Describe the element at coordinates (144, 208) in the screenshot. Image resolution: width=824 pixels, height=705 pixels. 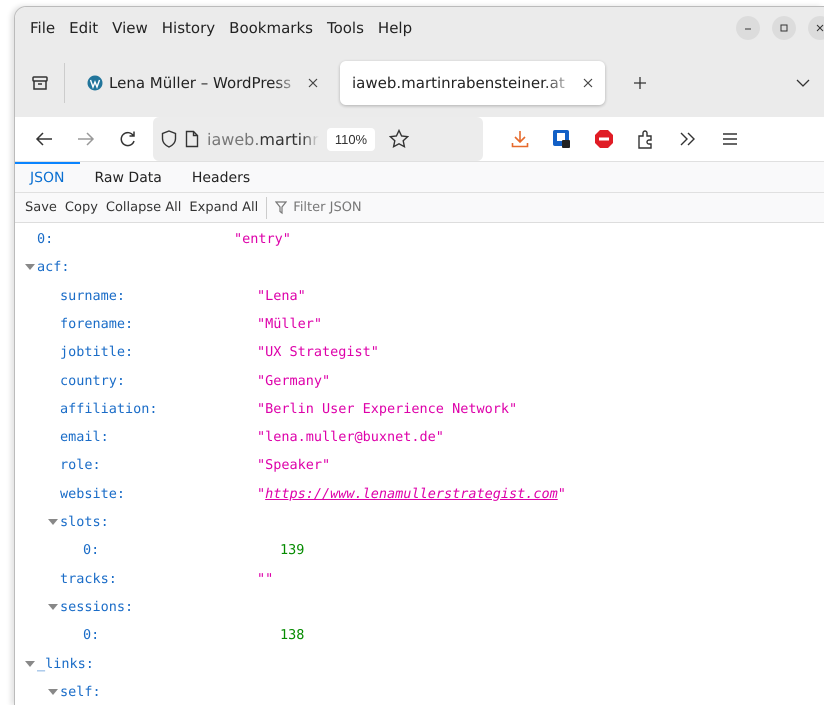
I see `toolbar-button: Collapse All` at that location.